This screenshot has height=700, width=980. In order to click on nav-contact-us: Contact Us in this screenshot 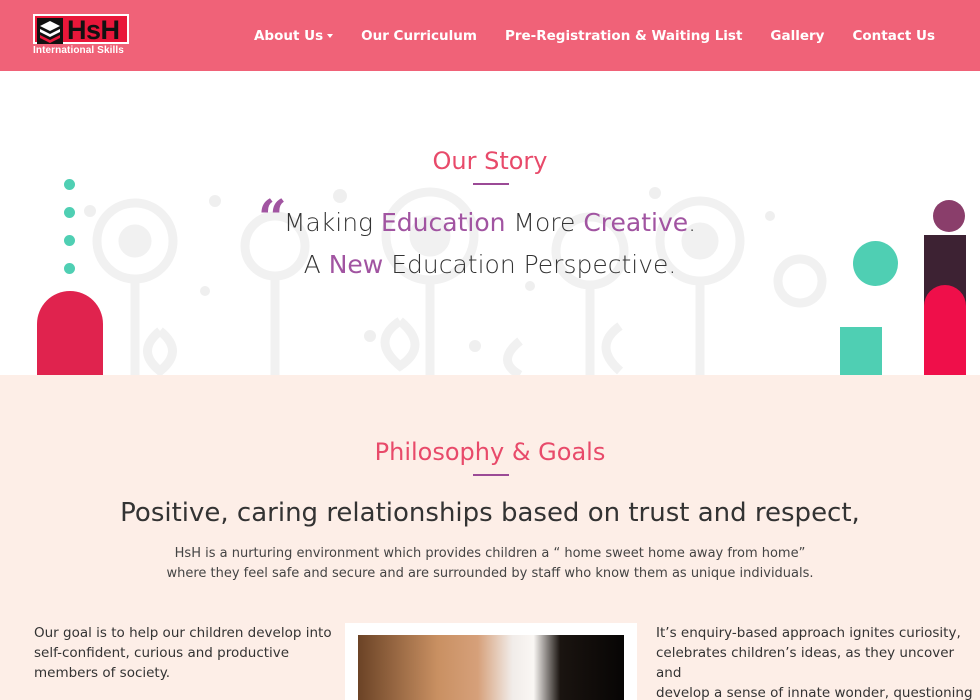, I will do `click(893, 36)`.